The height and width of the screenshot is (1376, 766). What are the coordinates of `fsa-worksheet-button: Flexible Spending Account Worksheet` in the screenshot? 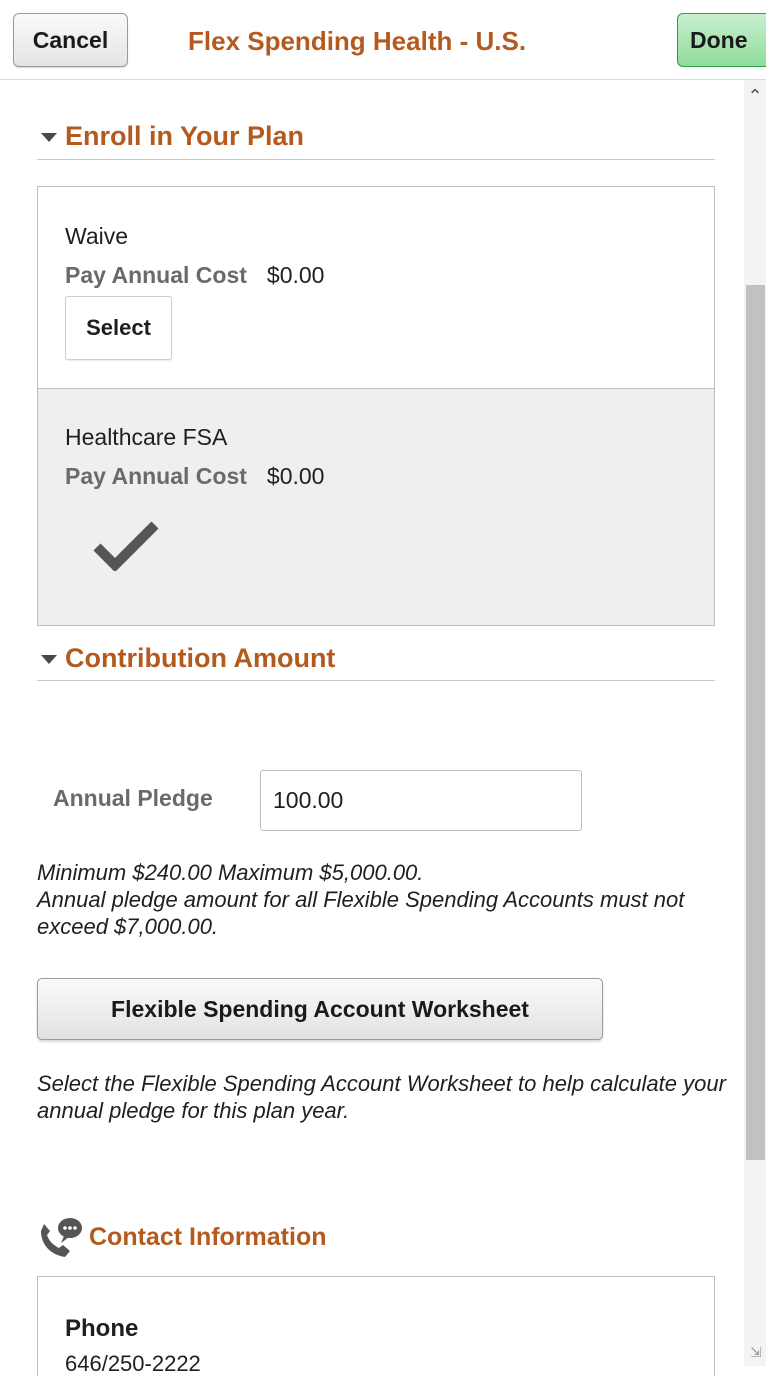 It's located at (320, 1009).